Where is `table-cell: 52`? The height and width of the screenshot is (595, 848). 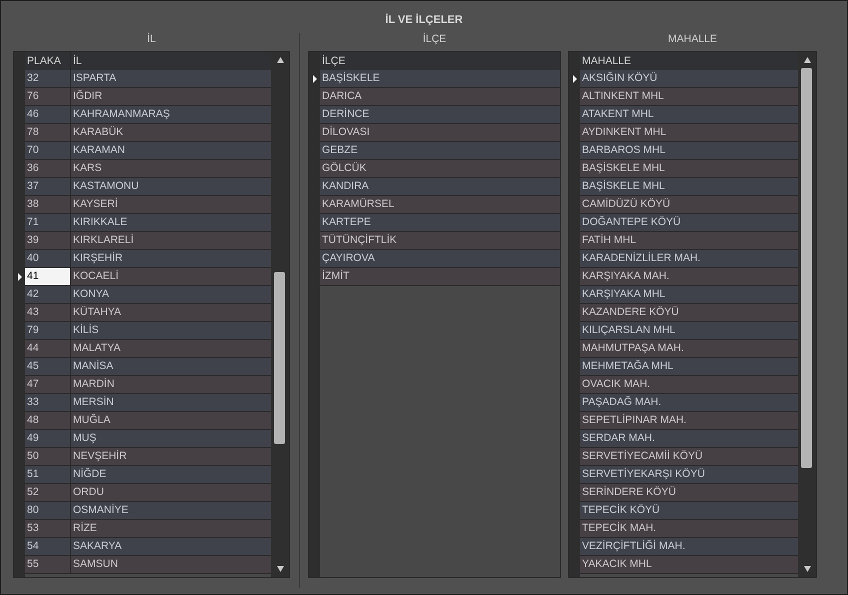
table-cell: 52 is located at coordinates (48, 493).